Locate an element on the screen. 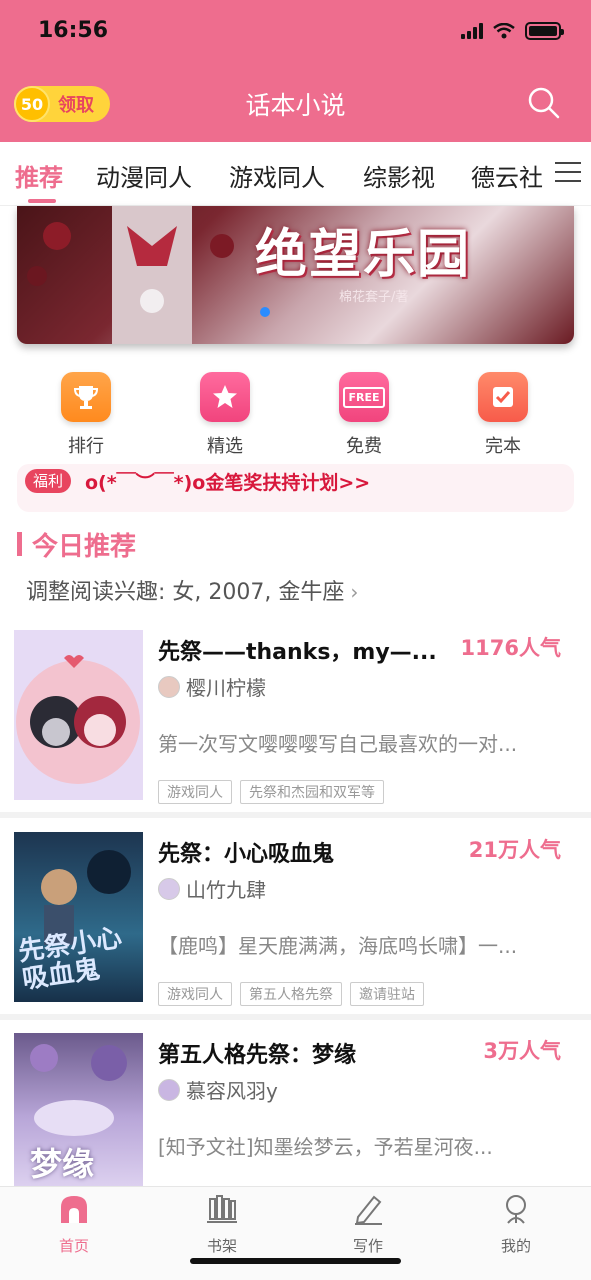 The height and width of the screenshot is (1280, 591). banner-author: 棉花套子/著 is located at coordinates (374, 297).